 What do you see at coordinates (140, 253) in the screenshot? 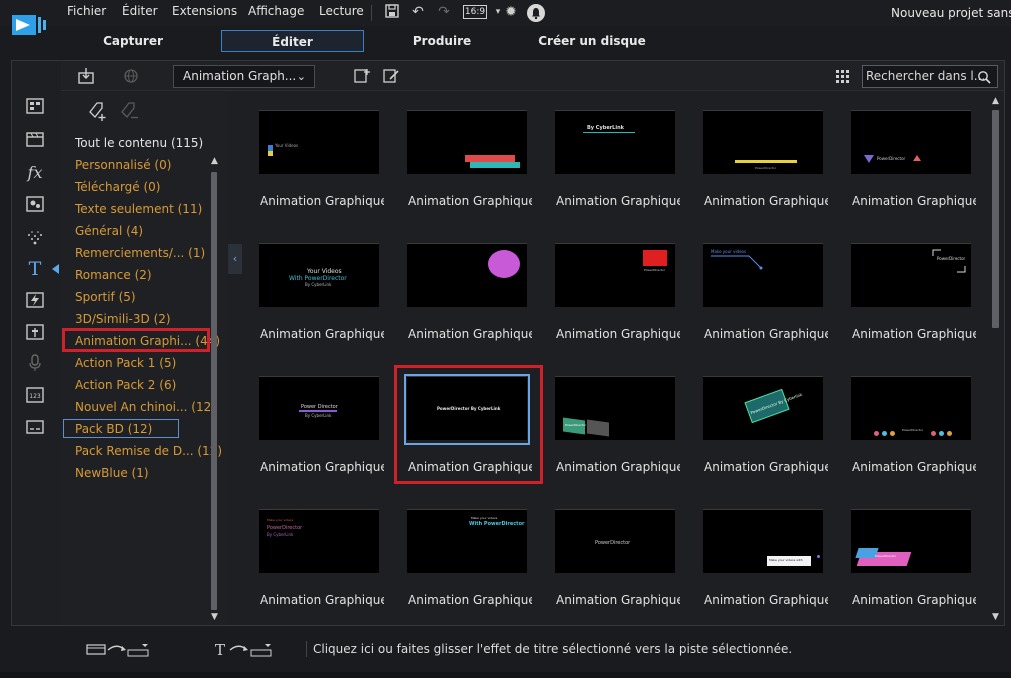
I see `category-item: Remerciements/... (1)` at bounding box center [140, 253].